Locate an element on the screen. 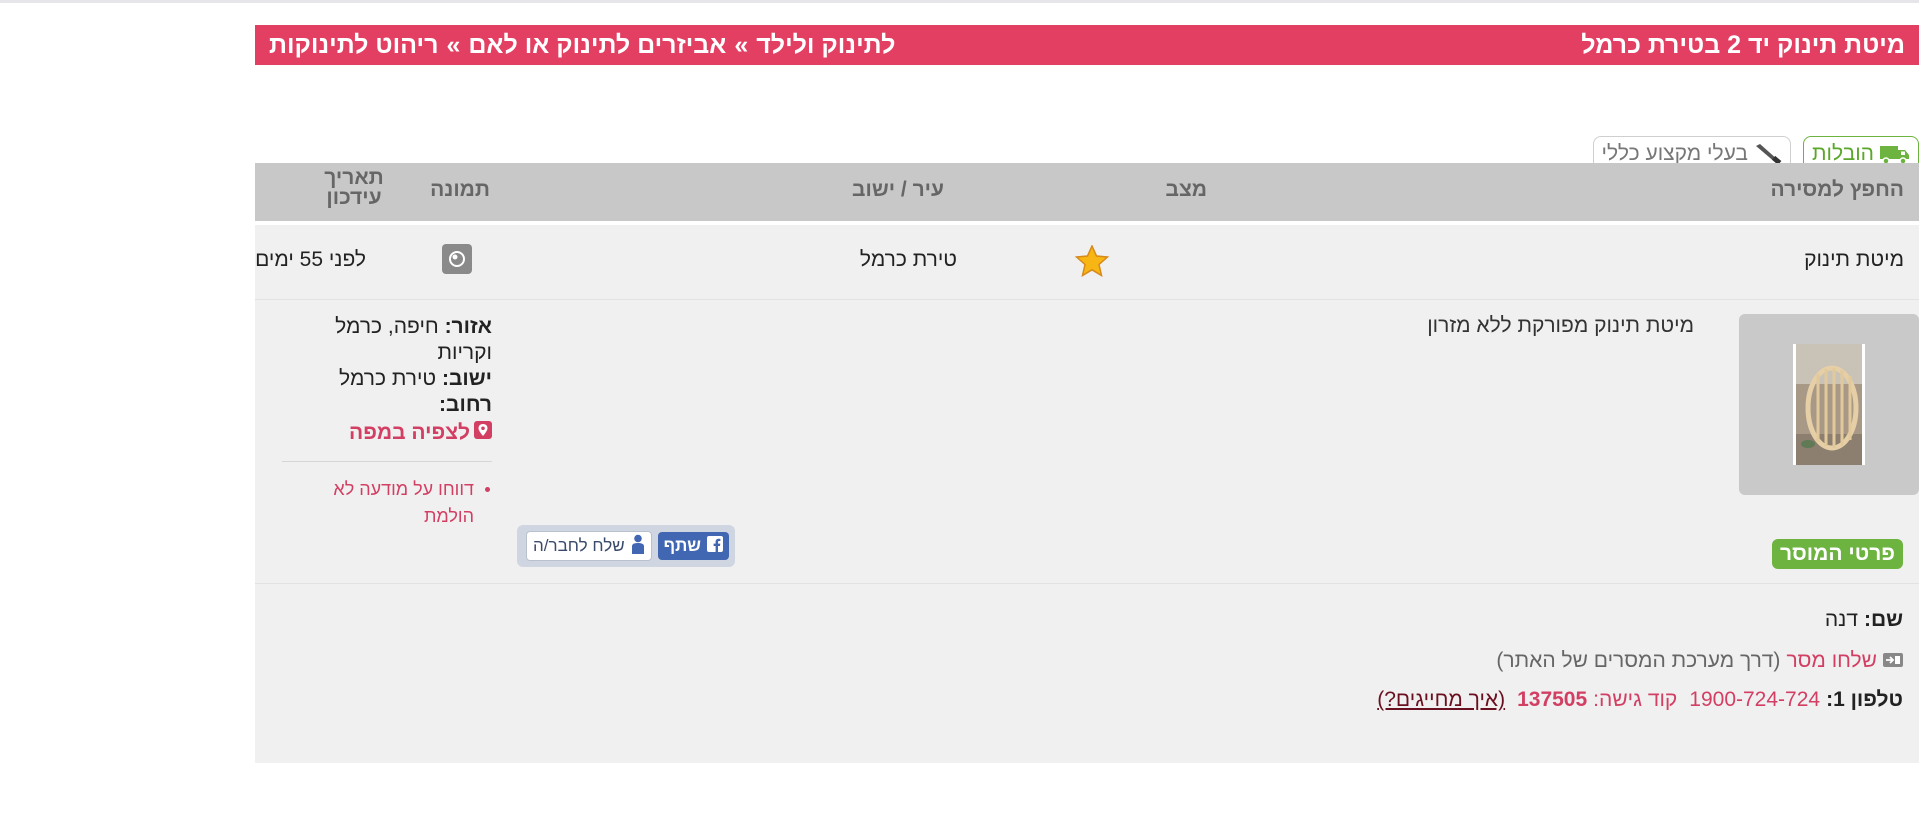 This screenshot has width=1919, height=830. photo-icon is located at coordinates (457, 259).